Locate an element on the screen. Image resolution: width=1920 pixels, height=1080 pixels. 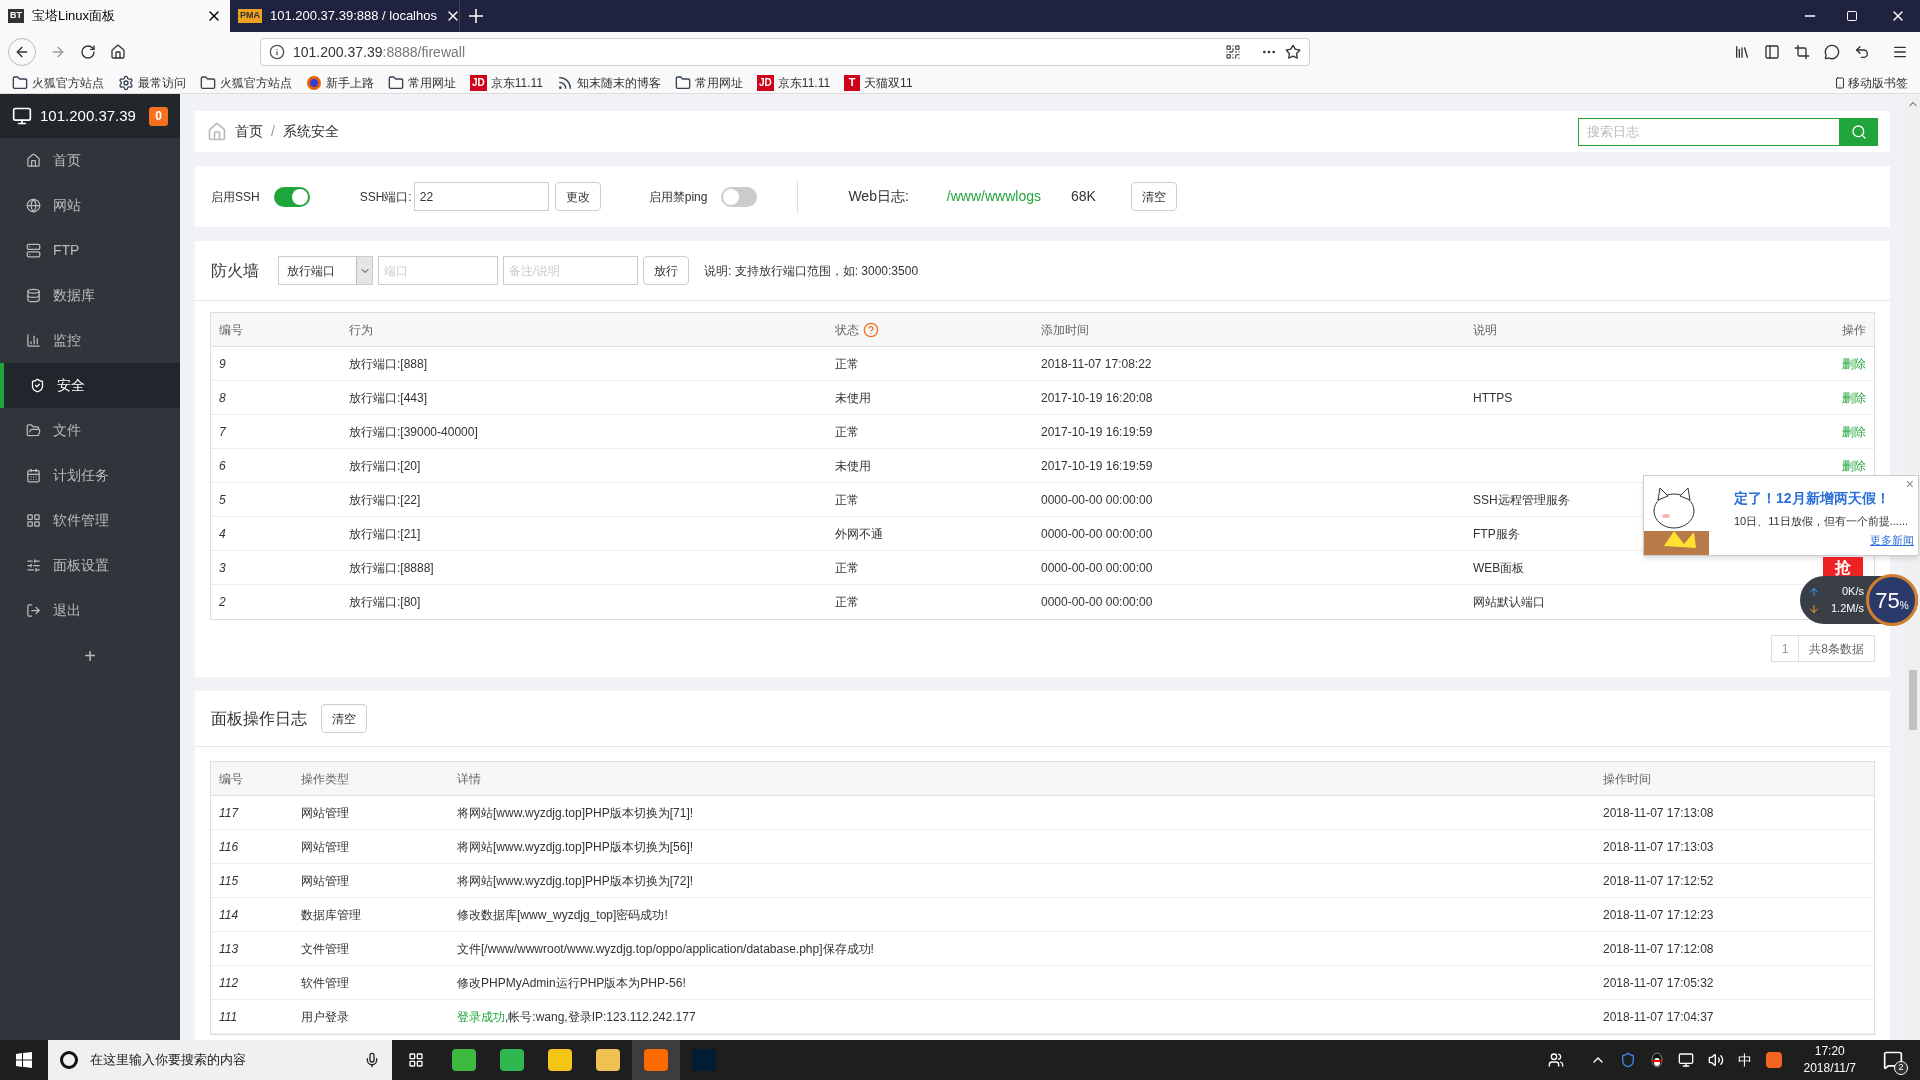
library-icon is located at coordinates (1742, 52).